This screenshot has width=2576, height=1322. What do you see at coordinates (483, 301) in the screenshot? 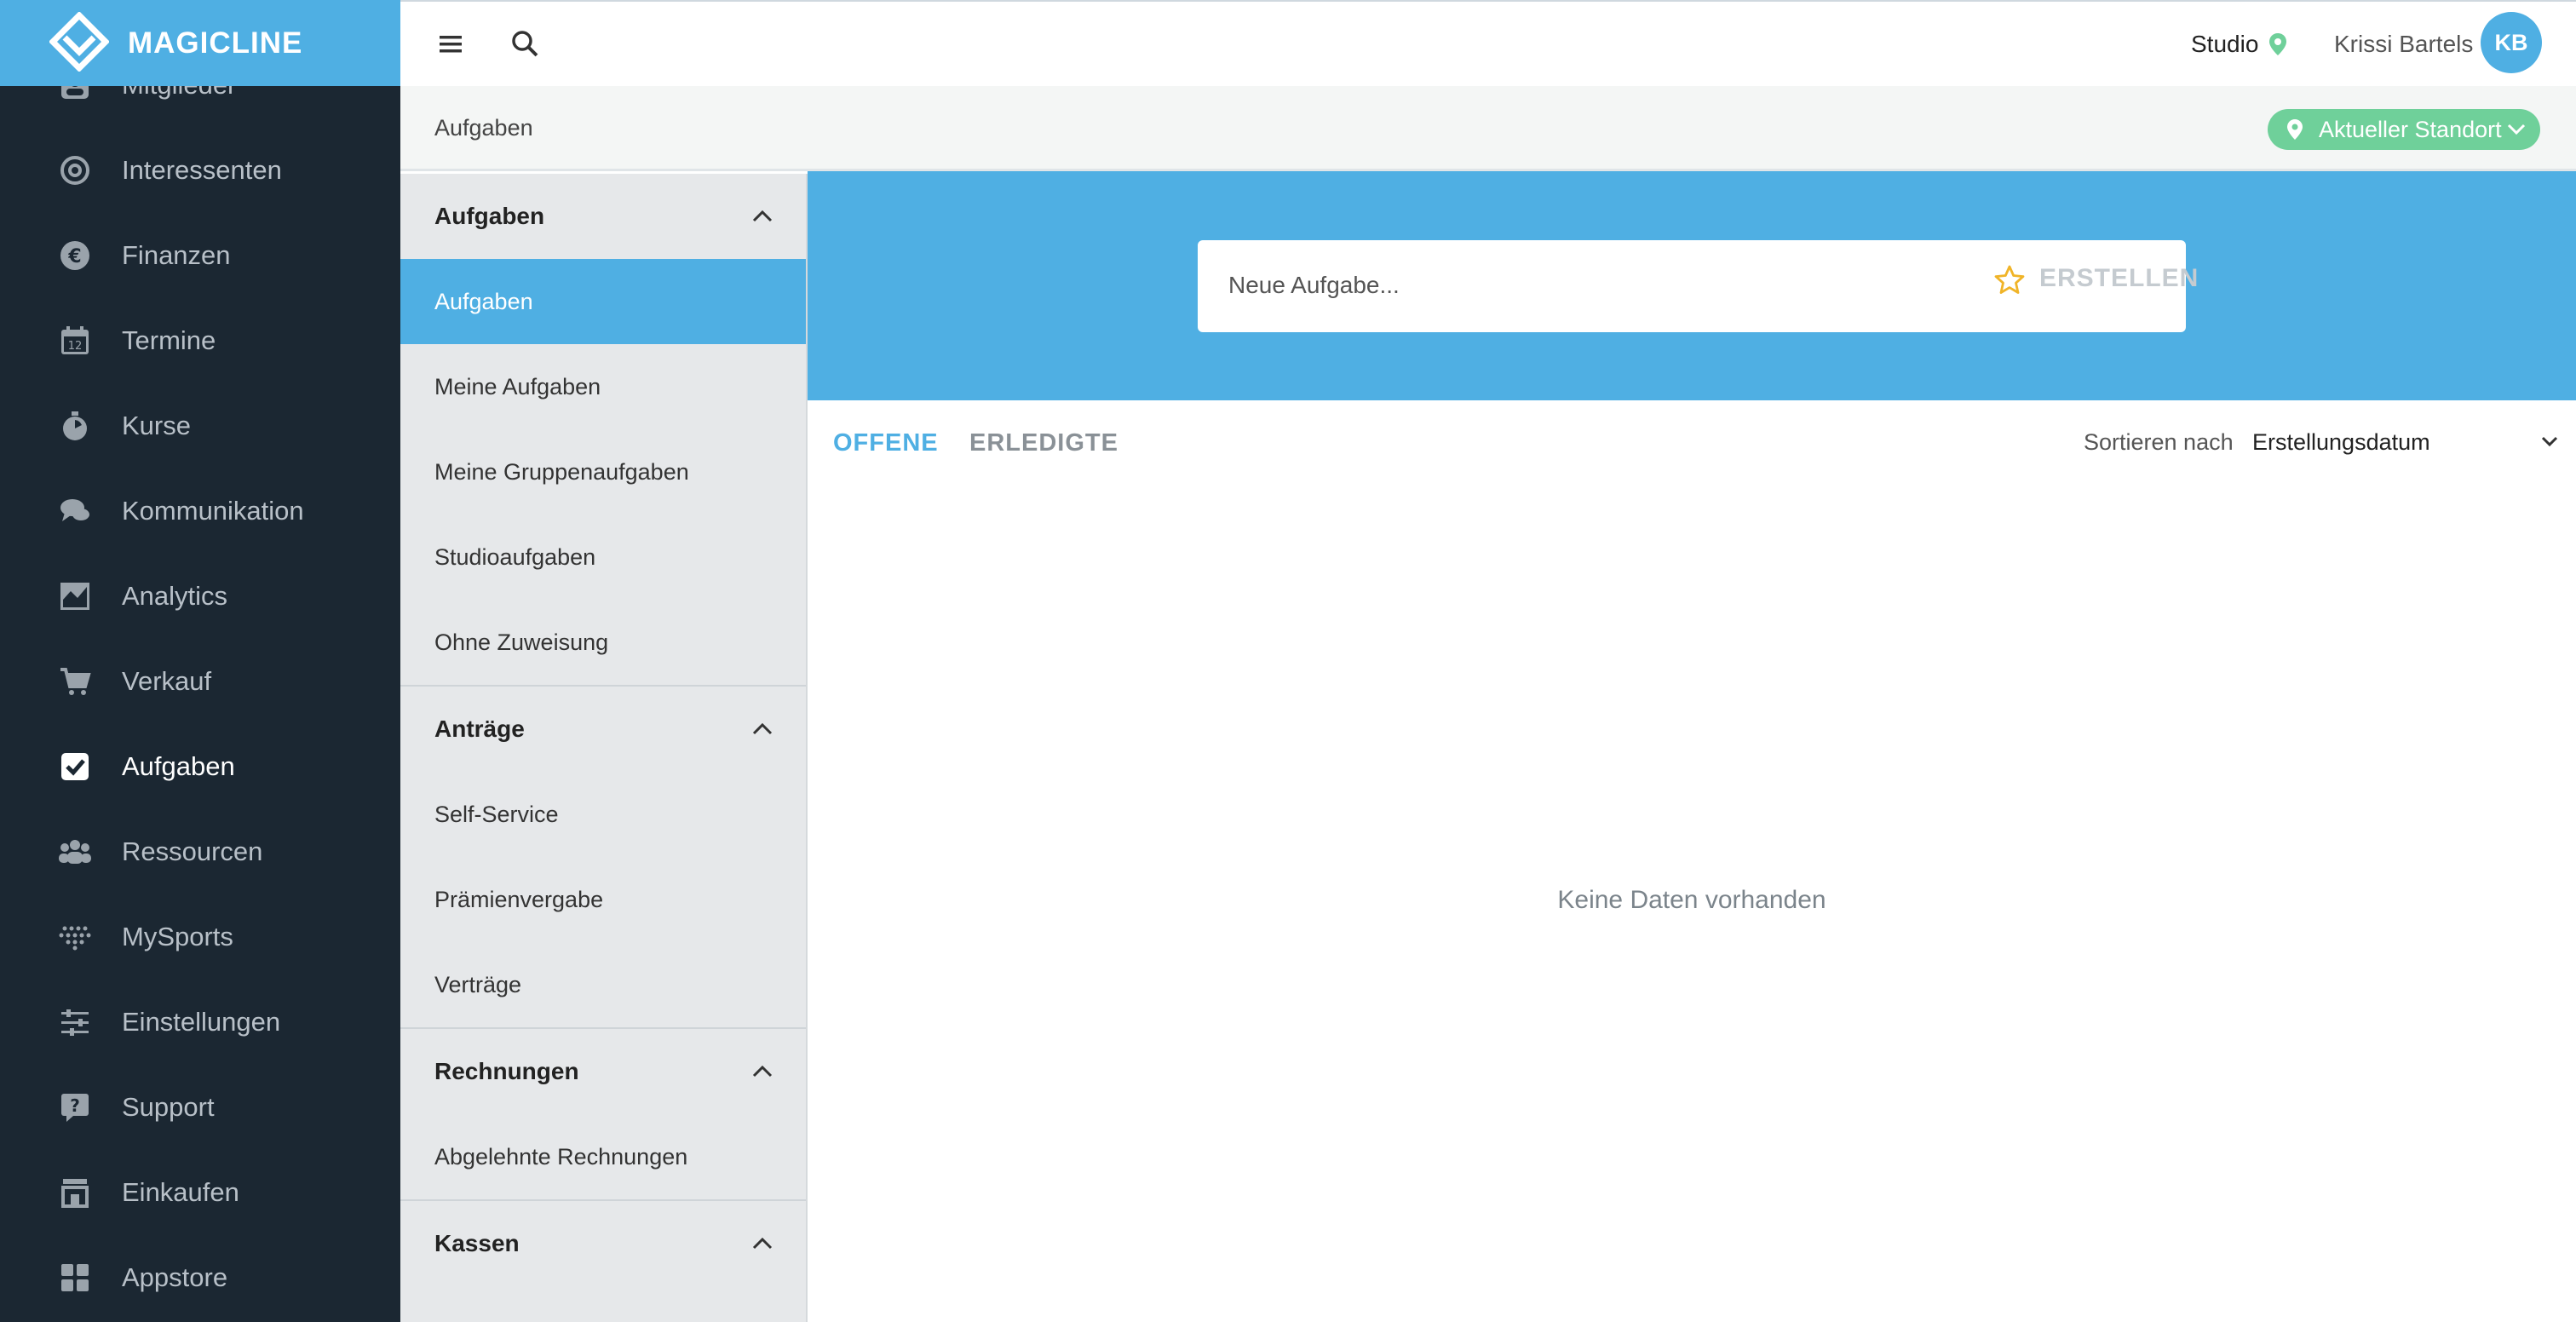
I see `subnav-label: Aufgaben` at bounding box center [483, 301].